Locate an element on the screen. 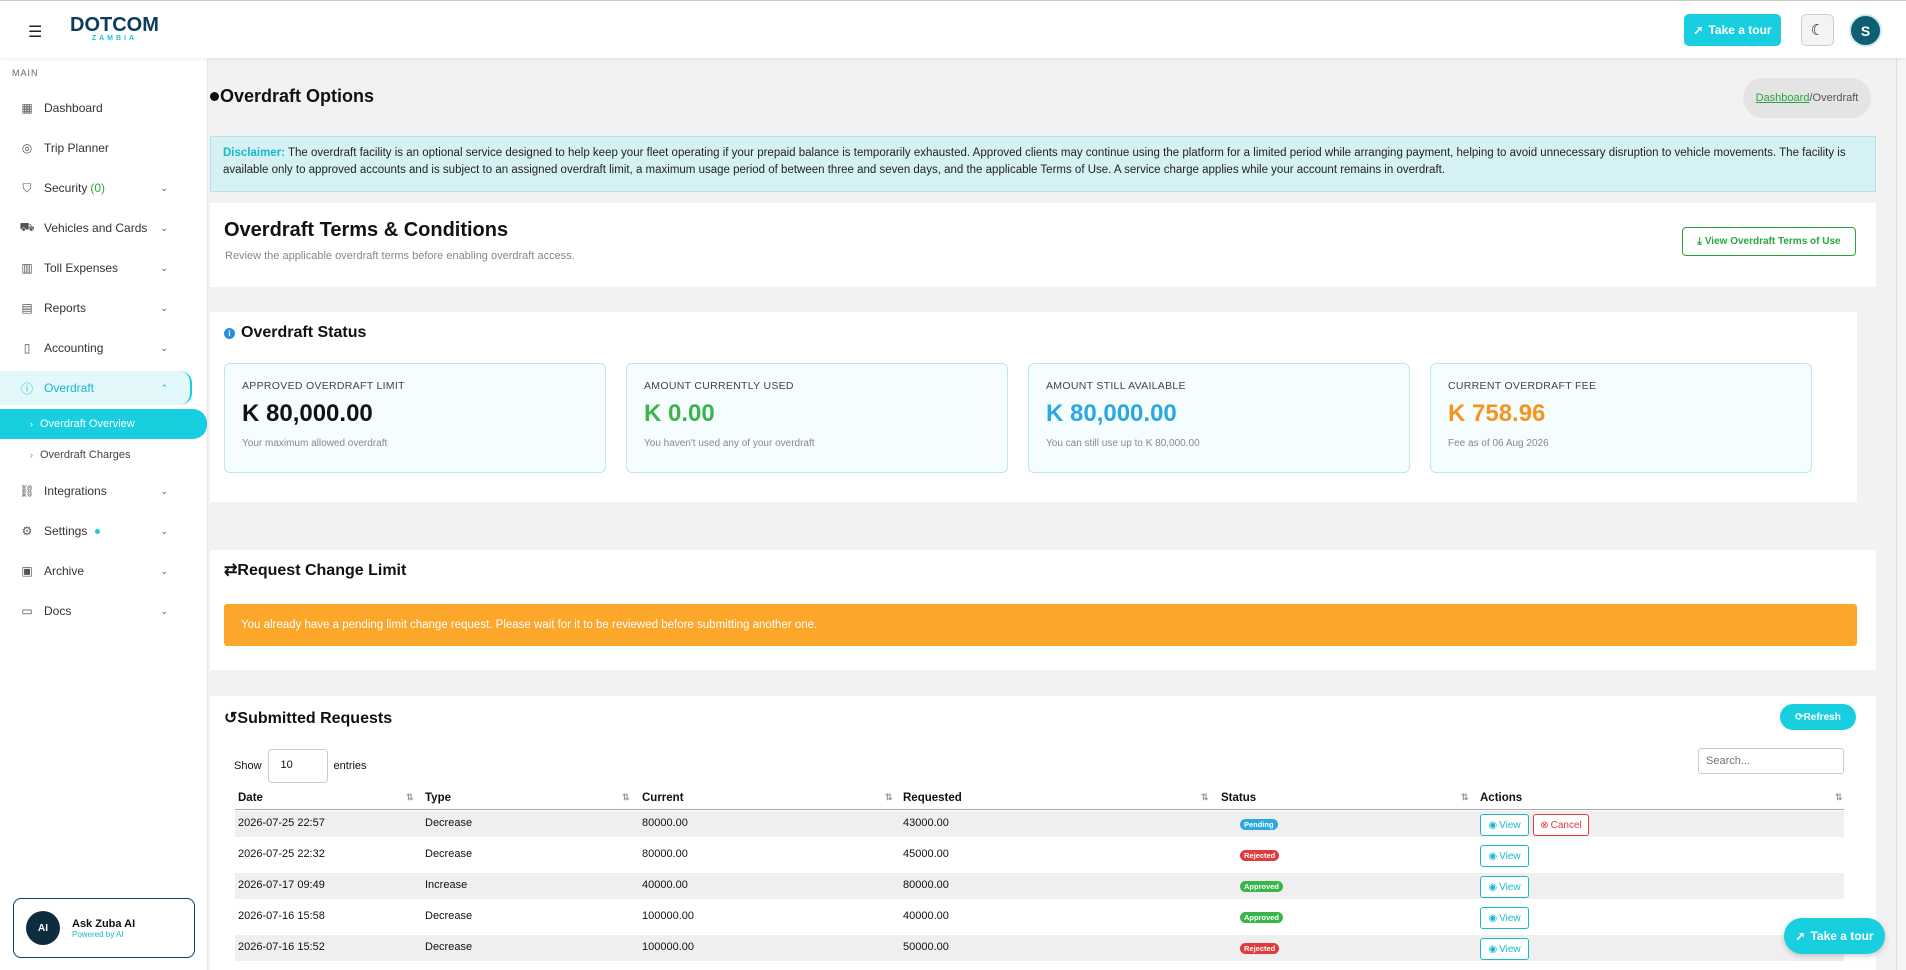 The width and height of the screenshot is (1906, 970). logo: DOTCOM ZAMBIA is located at coordinates (114, 29).